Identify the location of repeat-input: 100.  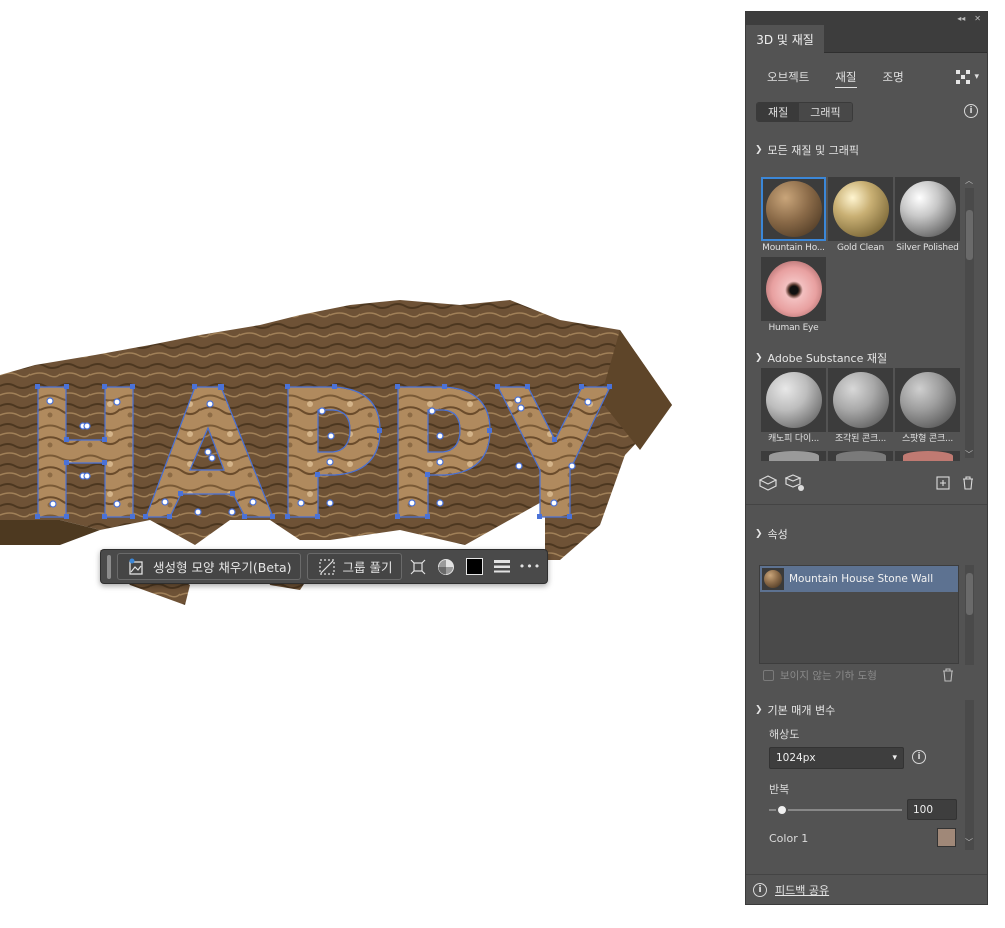
(932, 809).